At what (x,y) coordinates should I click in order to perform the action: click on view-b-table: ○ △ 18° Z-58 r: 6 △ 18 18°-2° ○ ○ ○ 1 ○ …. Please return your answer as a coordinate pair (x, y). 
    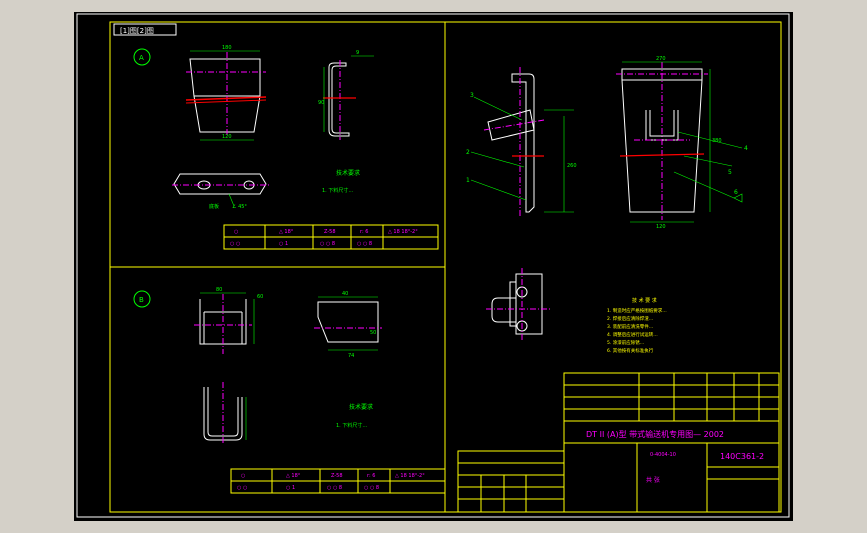
    Looking at the image, I should click on (338, 481).